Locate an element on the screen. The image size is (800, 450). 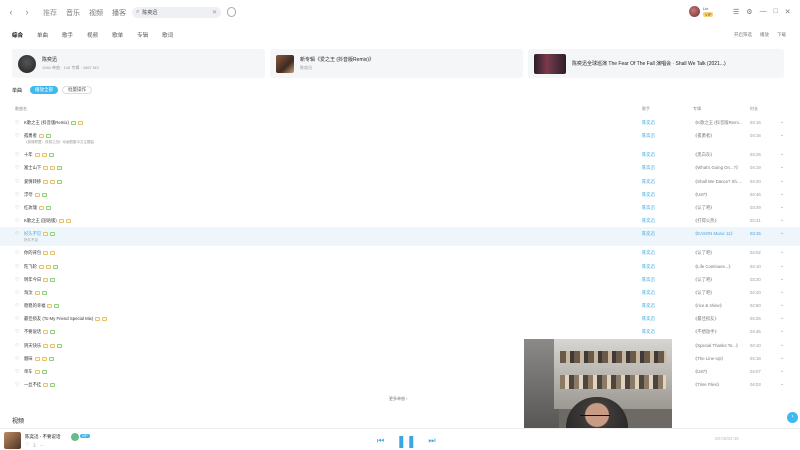
song-title: 富士山下 is located at coordinates (43, 168).